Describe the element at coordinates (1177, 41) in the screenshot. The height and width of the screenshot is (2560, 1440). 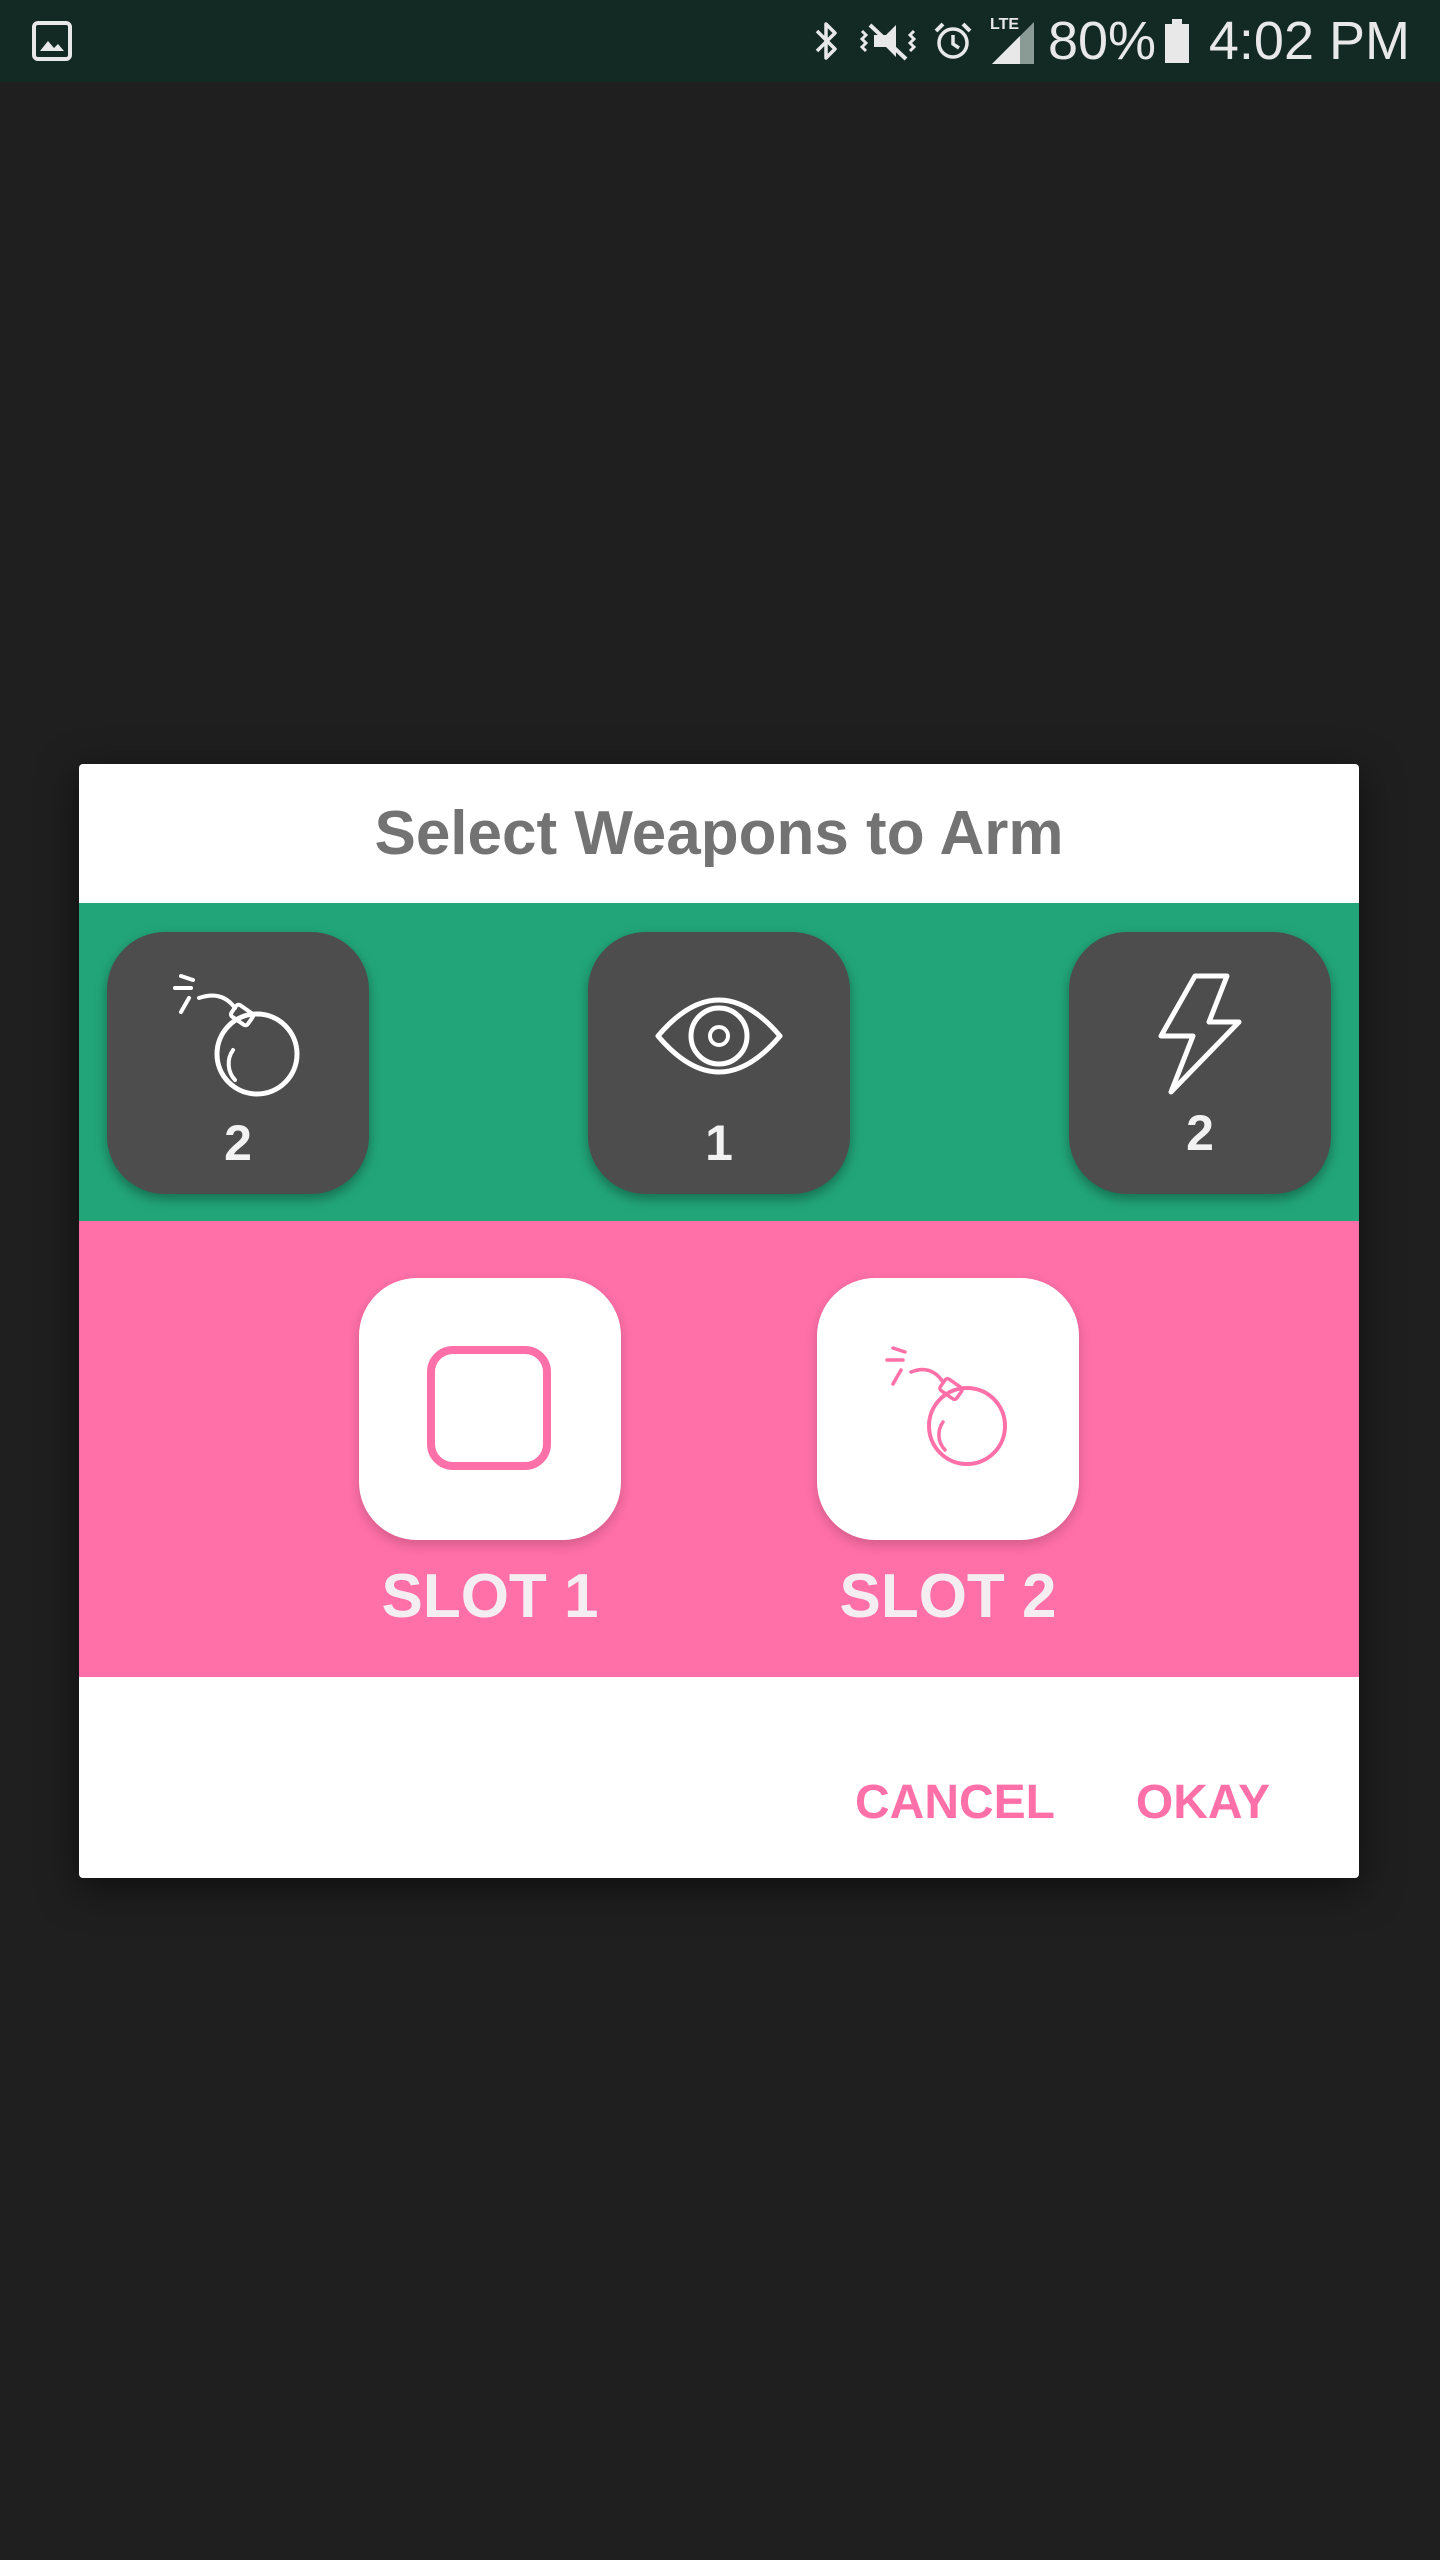
I see `battery-icon` at that location.